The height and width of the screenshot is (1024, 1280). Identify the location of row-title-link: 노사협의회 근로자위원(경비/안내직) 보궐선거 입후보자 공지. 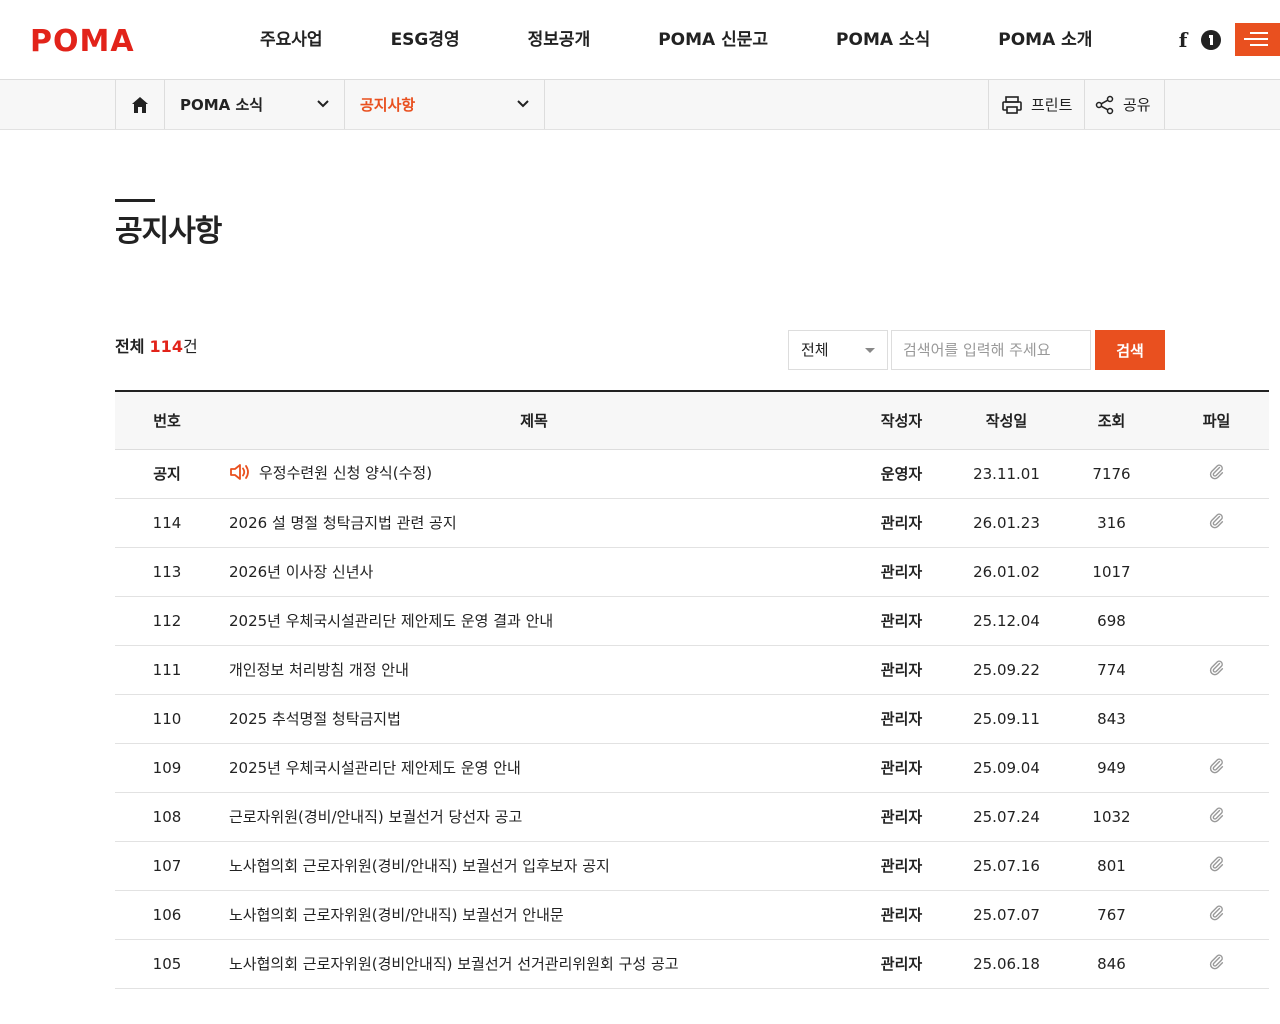
(534, 865).